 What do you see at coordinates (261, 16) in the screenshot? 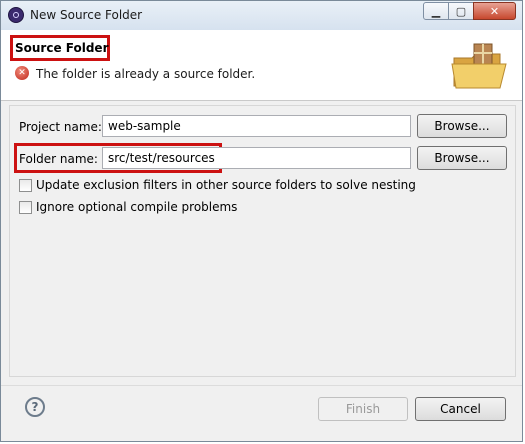
I see `title-bar: New Source Folder ▁ ▢ ✕` at bounding box center [261, 16].